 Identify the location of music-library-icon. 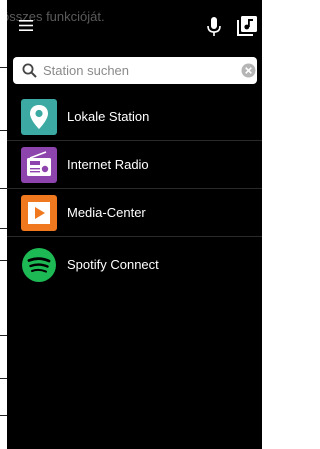
(247, 26).